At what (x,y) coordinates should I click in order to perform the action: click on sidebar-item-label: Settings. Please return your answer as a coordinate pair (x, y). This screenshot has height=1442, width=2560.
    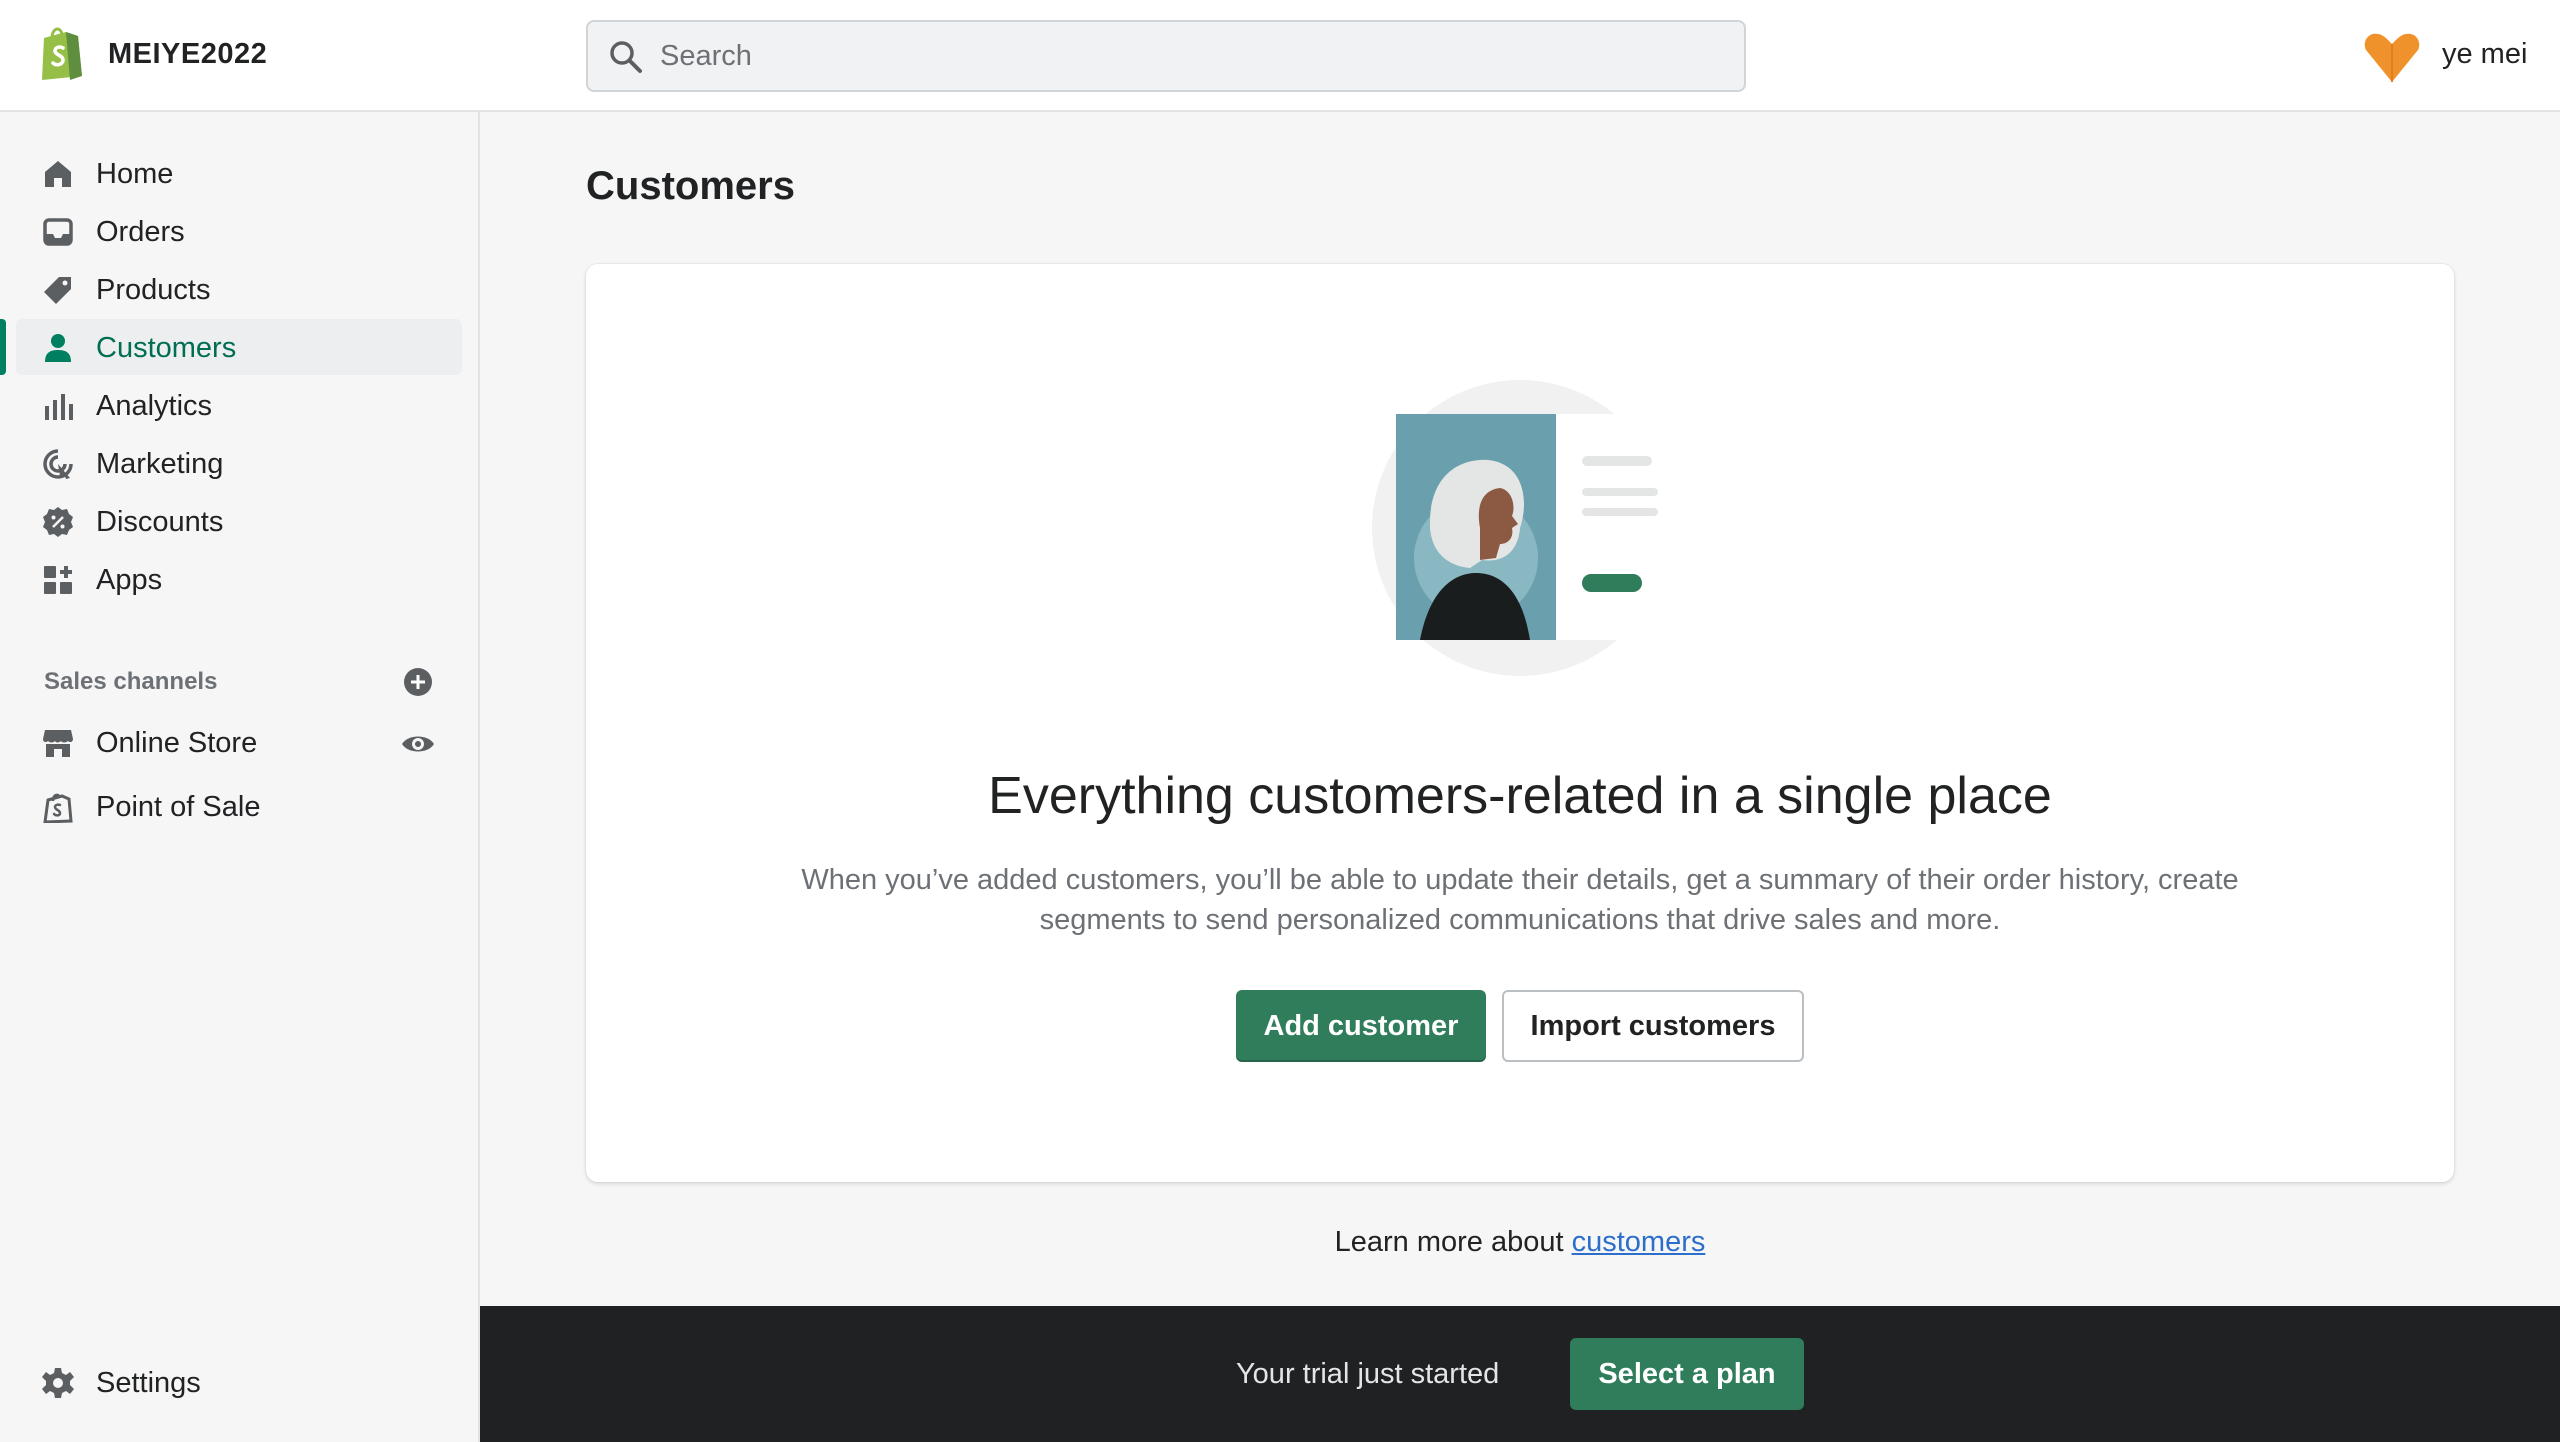
    Looking at the image, I should click on (148, 1383).